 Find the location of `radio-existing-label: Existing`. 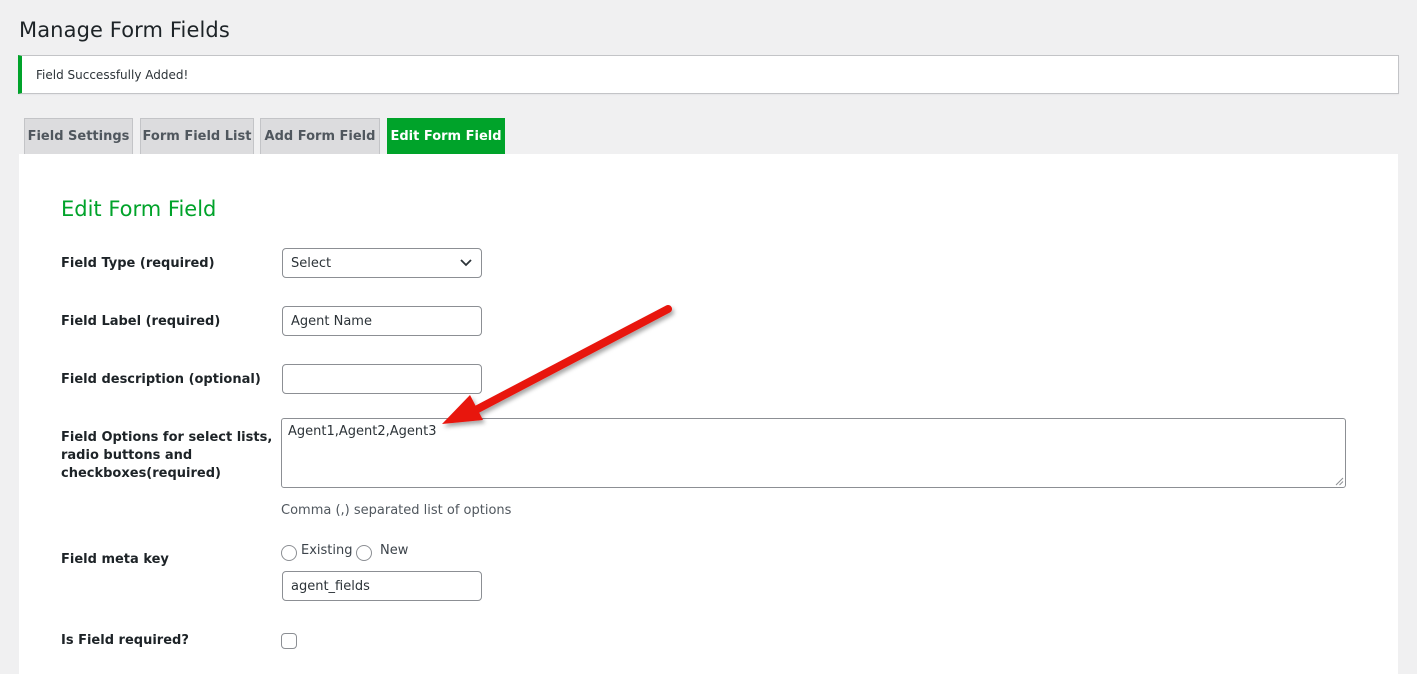

radio-existing-label: Existing is located at coordinates (327, 550).